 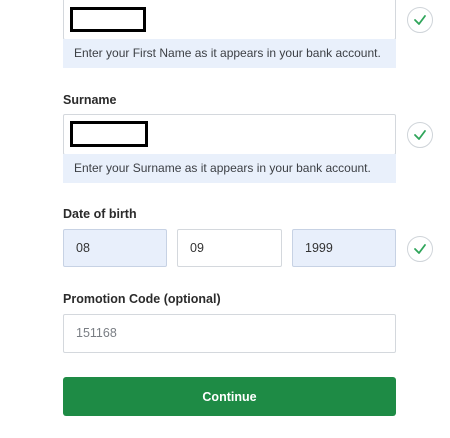 What do you see at coordinates (229, 333) in the screenshot?
I see `promotion-code-input: 151168` at bounding box center [229, 333].